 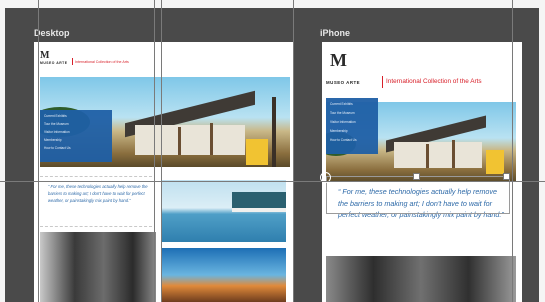 I want to click on resize-handle-top, so click(x=416, y=176).